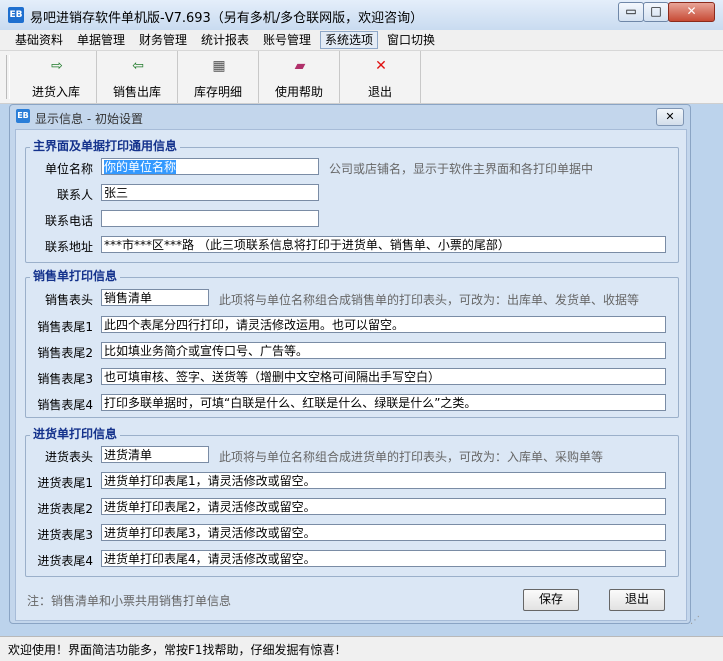 The image size is (723, 661). What do you see at coordinates (57, 66) in the screenshot?
I see `stock-in-icon: ⇨` at bounding box center [57, 66].